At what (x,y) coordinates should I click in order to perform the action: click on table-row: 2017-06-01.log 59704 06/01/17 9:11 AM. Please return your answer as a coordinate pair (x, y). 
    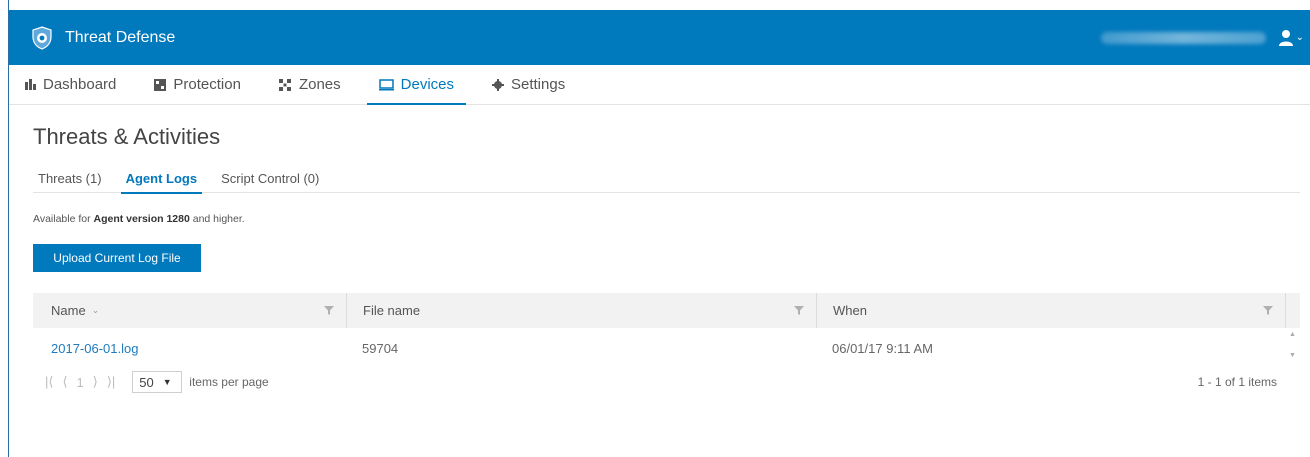
    Looking at the image, I should click on (659, 348).